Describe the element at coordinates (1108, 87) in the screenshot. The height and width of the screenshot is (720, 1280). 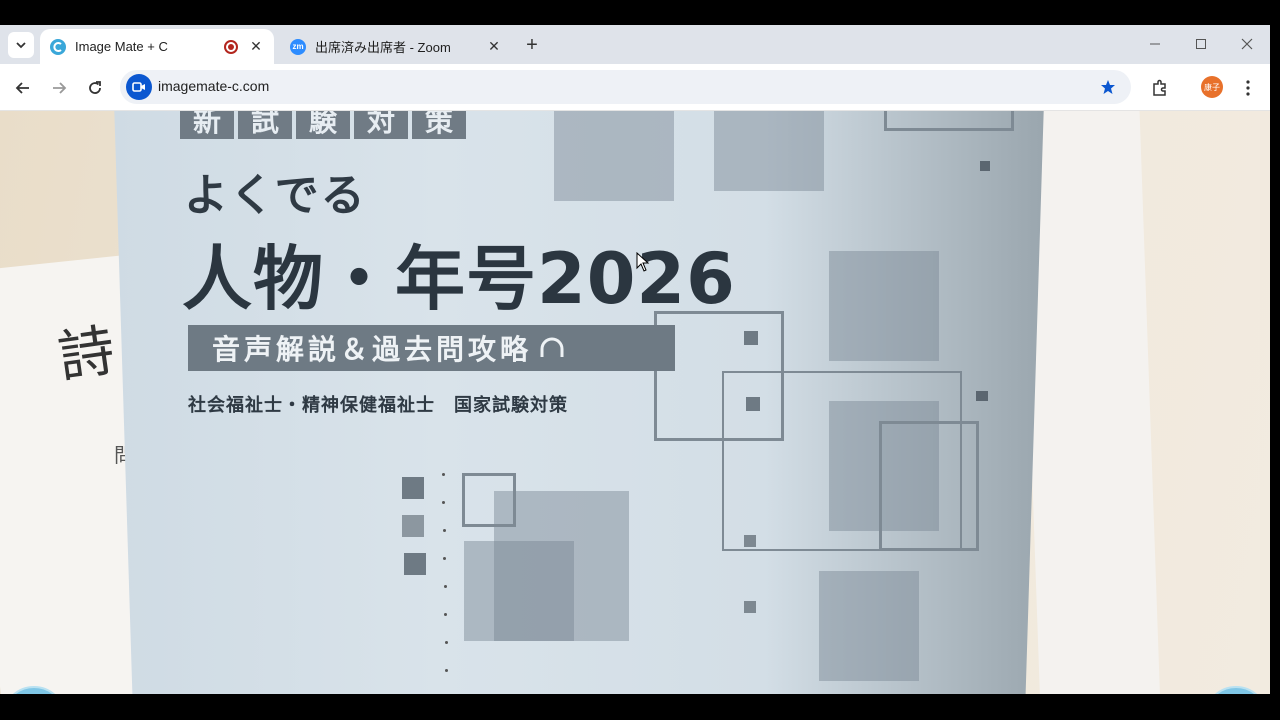
I see `bookmark-star-icon` at that location.